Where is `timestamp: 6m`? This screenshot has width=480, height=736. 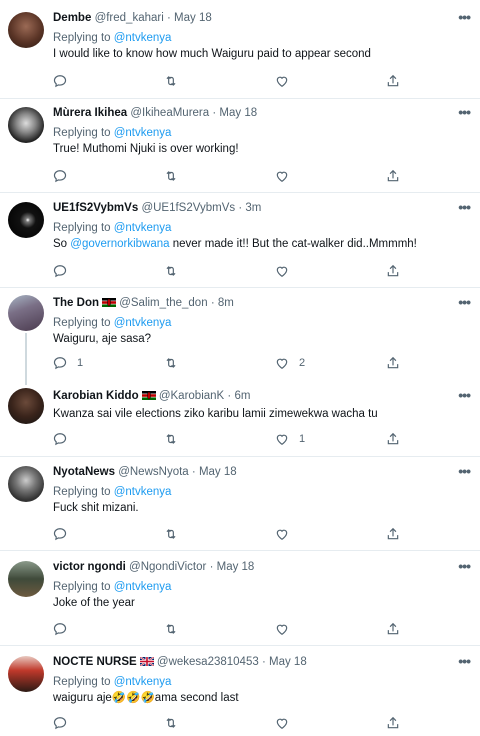
timestamp: 6m is located at coordinates (242, 396).